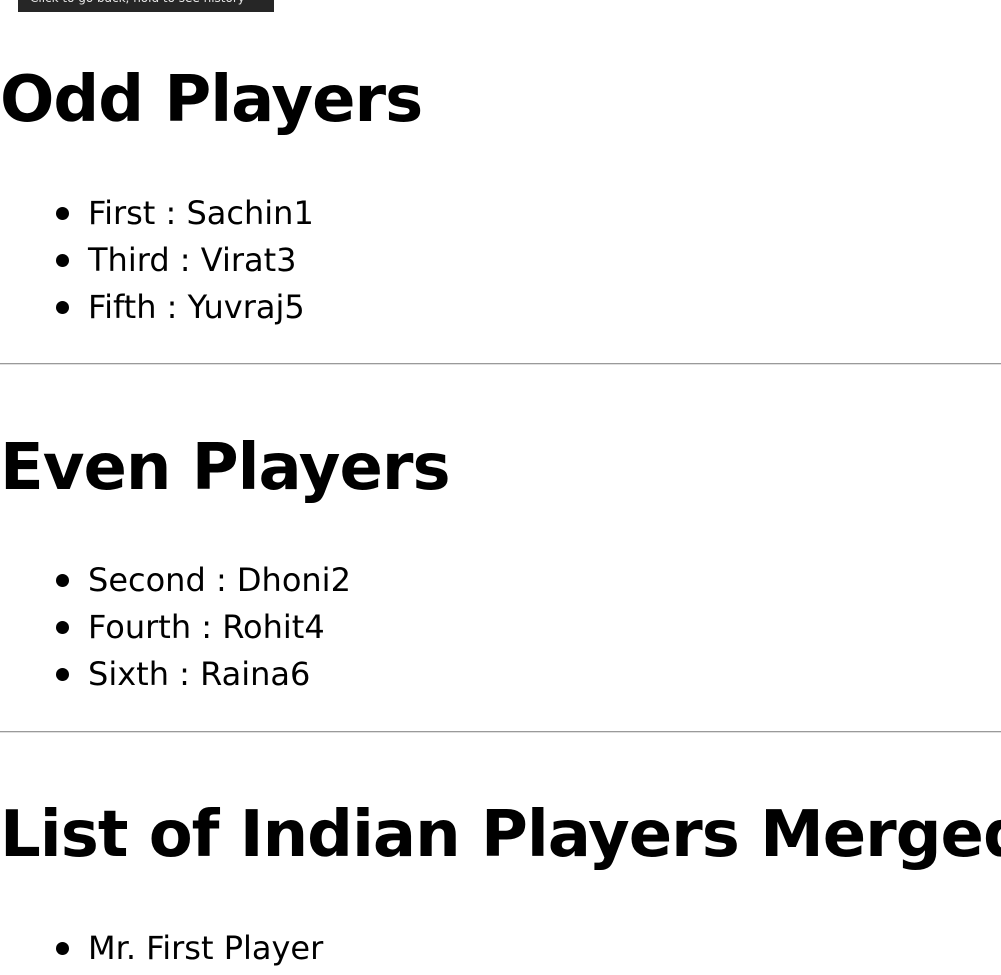 Image resolution: width=1001 pixels, height=975 pixels. I want to click on merged-players-list: Mr. First Player, so click(189, 948).